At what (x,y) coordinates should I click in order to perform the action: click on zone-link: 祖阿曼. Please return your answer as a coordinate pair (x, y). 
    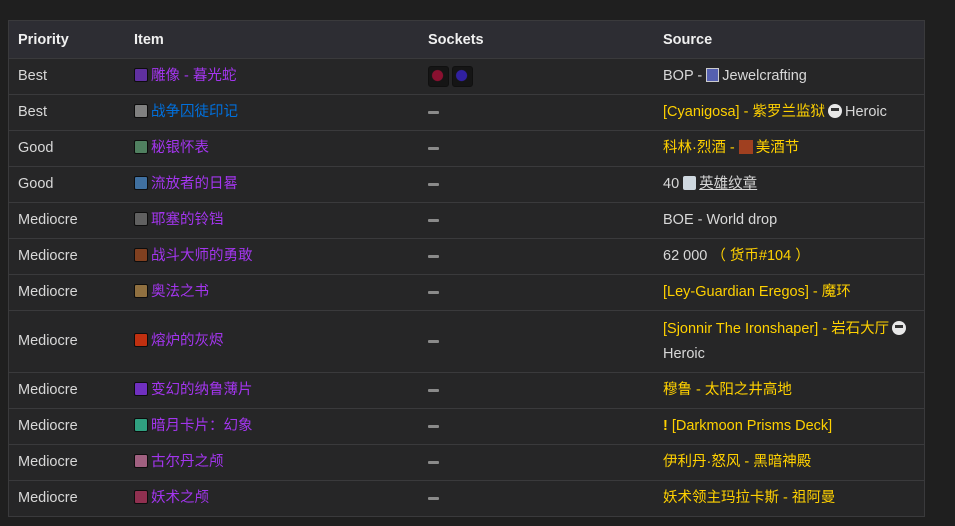
    Looking at the image, I should click on (814, 498).